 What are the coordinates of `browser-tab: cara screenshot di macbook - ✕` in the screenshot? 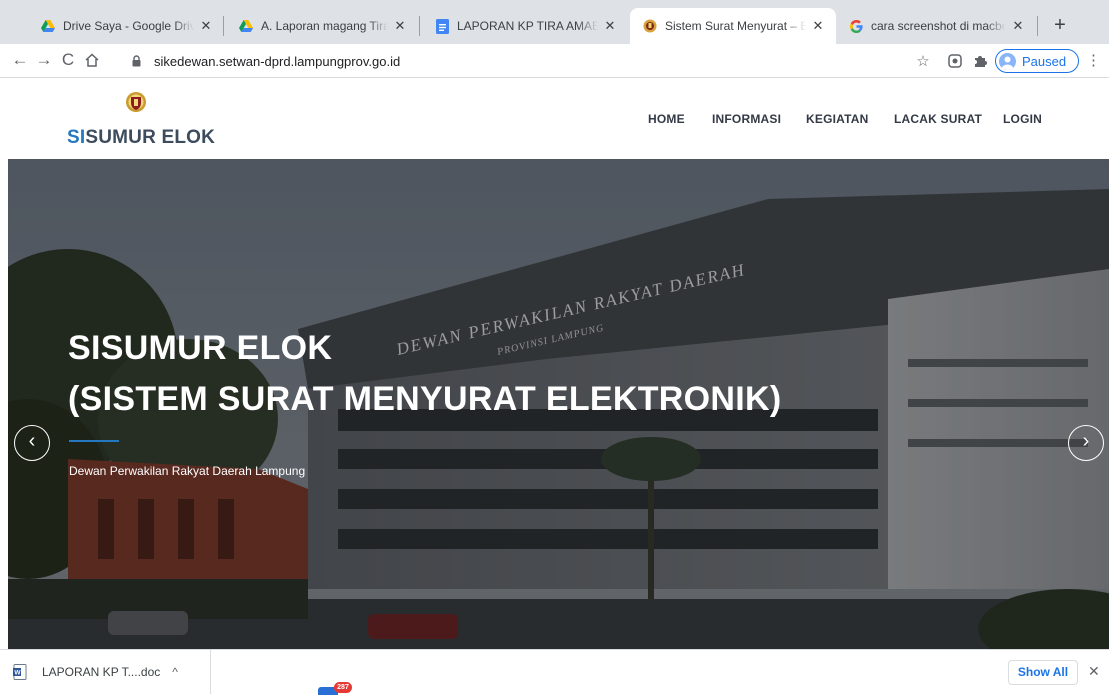 It's located at (936, 26).